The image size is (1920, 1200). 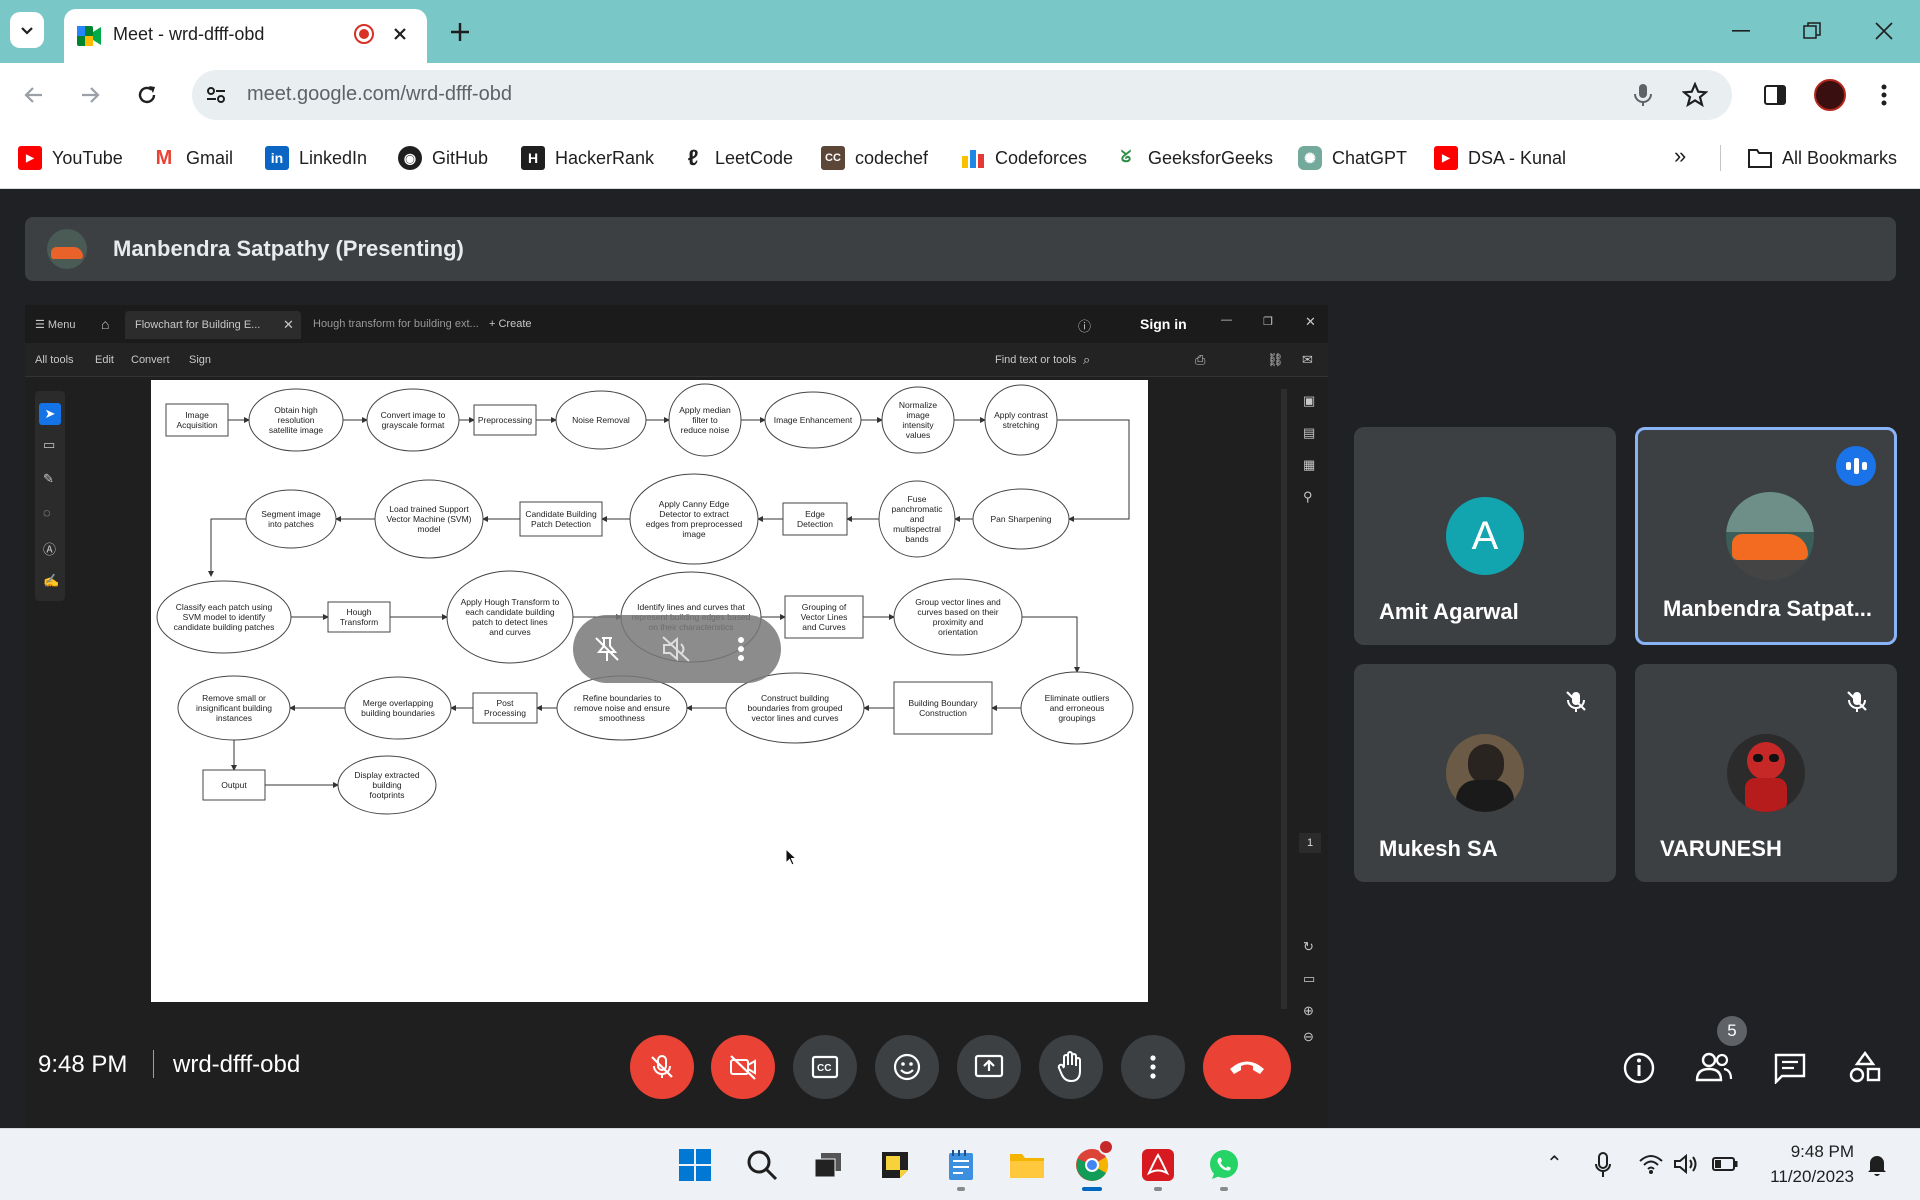 What do you see at coordinates (288, 325) in the screenshot?
I see `close-tab-icon: ✕` at bounding box center [288, 325].